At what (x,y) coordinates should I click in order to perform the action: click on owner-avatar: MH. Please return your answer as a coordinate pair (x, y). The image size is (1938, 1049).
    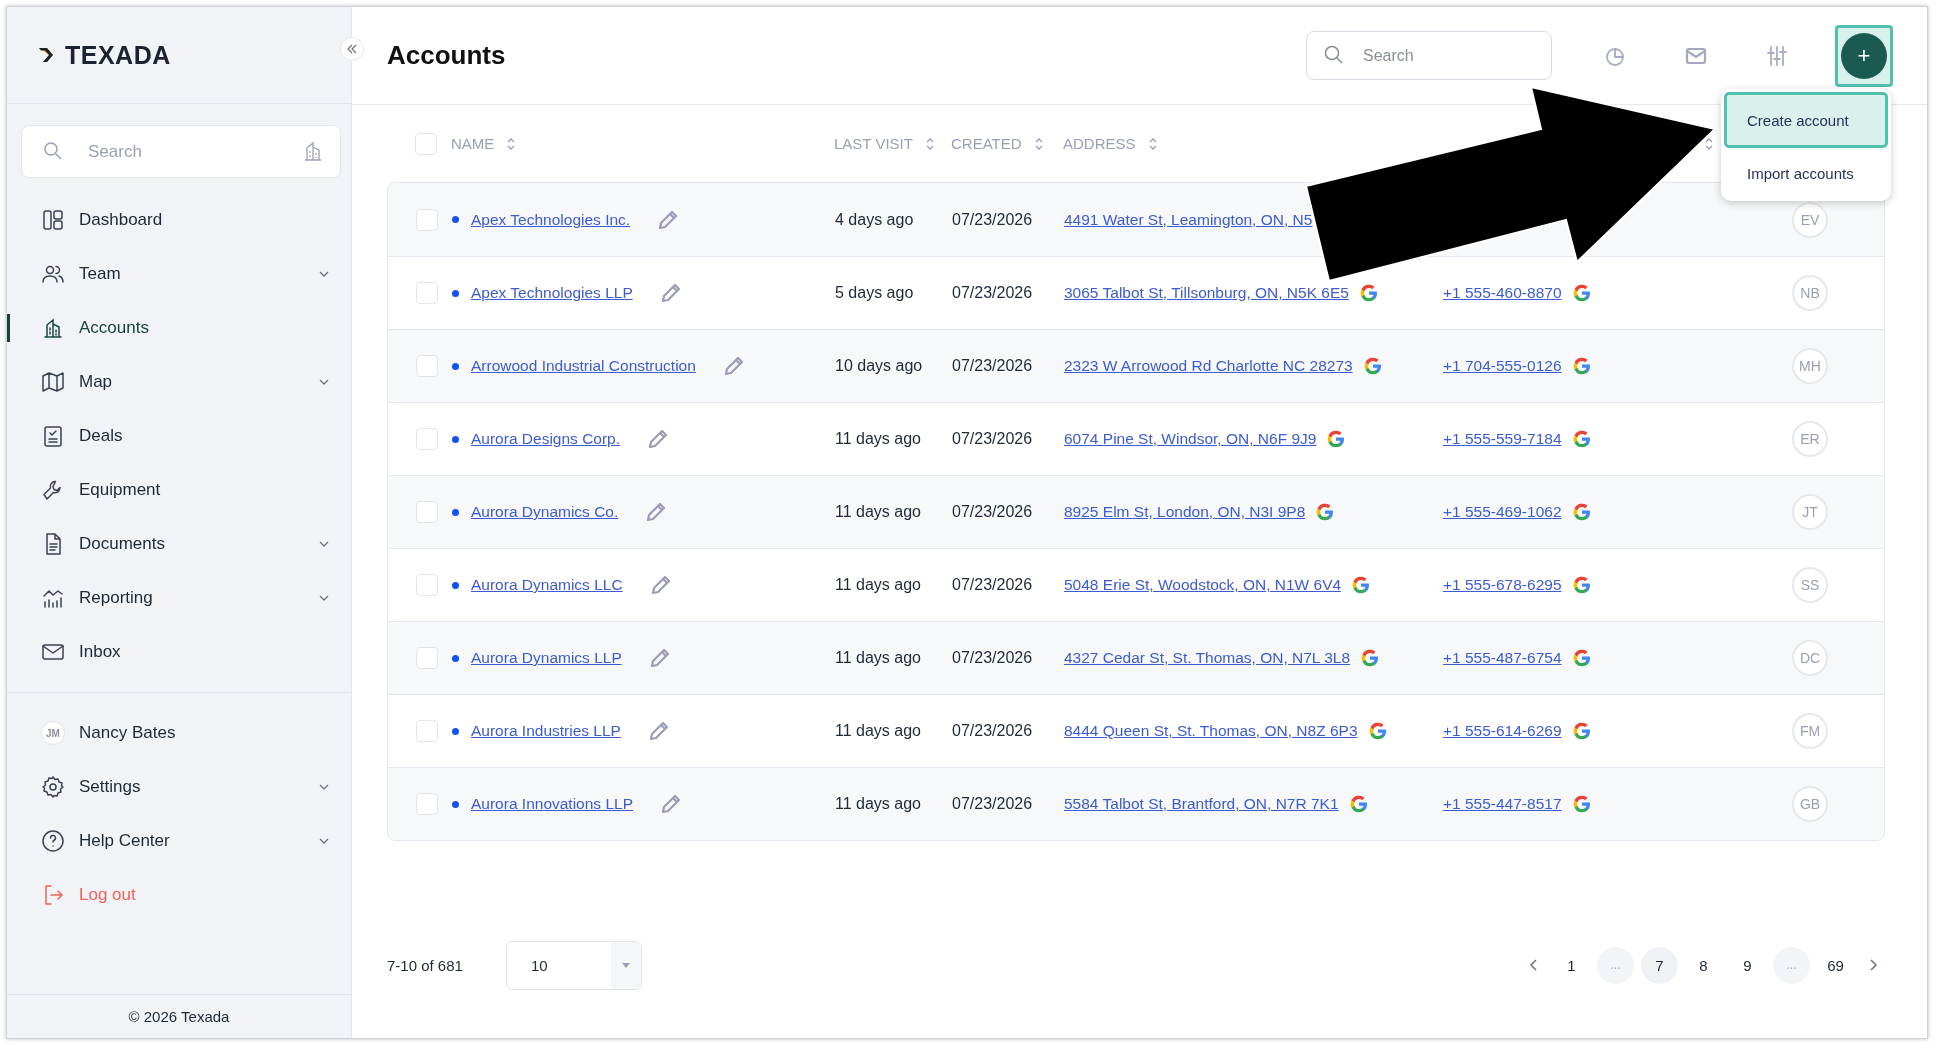
    Looking at the image, I should click on (1810, 366).